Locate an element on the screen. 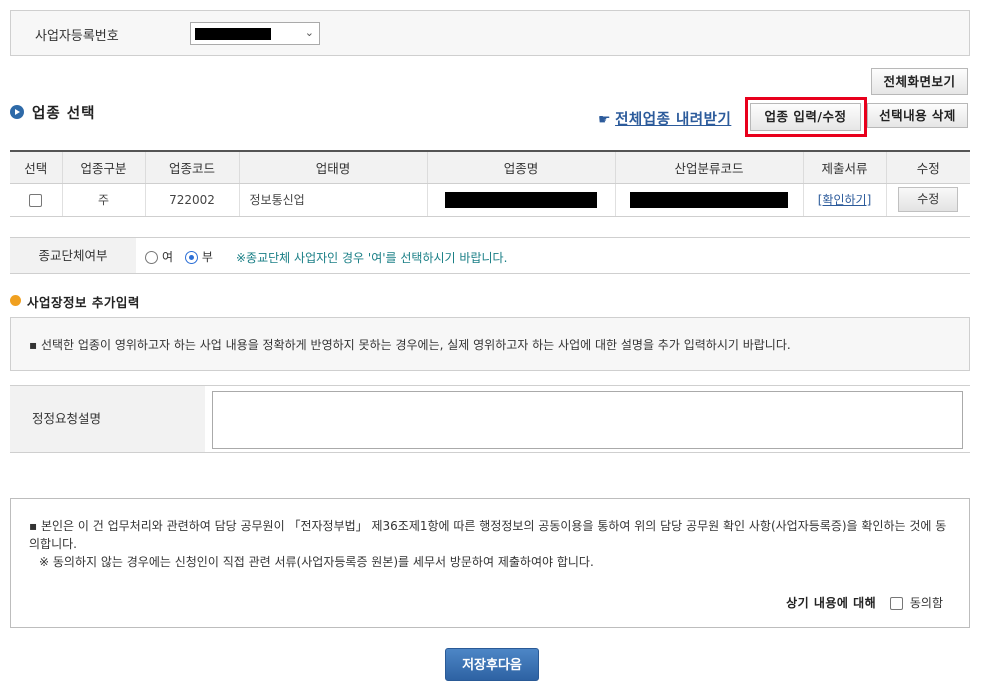 Image resolution: width=981 pixels, height=690 pixels. chevron-down-icon: ⌄ is located at coordinates (309, 32).